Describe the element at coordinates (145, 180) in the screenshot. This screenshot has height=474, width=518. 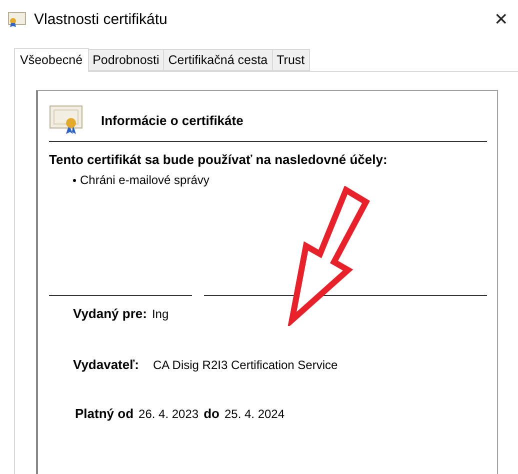
I see `purpose-item: Chráni e-mailové správy` at that location.